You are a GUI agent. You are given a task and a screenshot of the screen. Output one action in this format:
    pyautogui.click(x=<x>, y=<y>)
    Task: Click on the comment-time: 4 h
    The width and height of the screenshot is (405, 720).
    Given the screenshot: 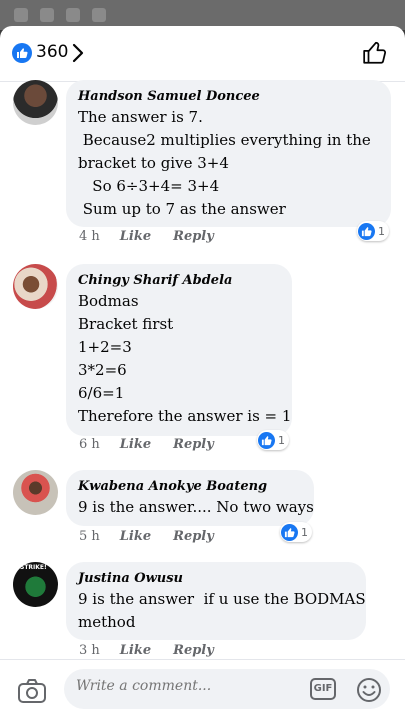 What is the action you would take?
    pyautogui.click(x=89, y=236)
    